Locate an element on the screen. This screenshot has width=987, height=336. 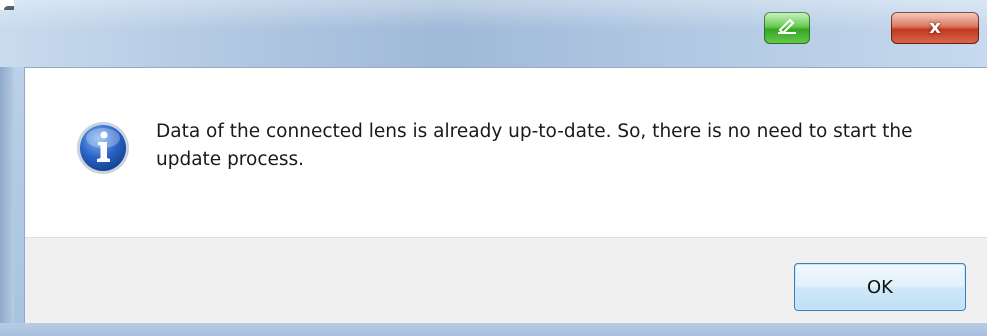
close-icon: x is located at coordinates (935, 27).